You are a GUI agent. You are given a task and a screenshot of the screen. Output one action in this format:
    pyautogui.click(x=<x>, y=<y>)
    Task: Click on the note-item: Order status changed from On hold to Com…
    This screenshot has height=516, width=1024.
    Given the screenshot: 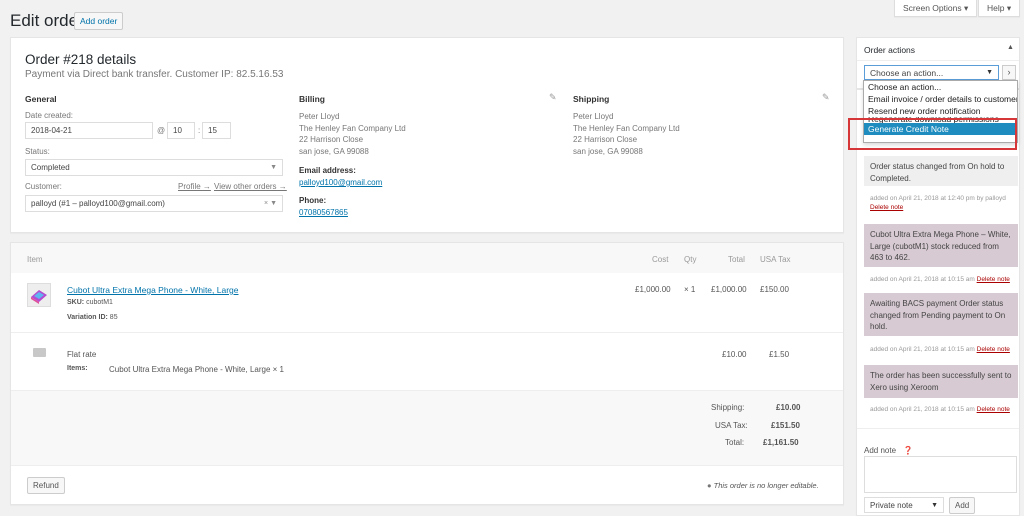 What is the action you would take?
    pyautogui.click(x=941, y=171)
    